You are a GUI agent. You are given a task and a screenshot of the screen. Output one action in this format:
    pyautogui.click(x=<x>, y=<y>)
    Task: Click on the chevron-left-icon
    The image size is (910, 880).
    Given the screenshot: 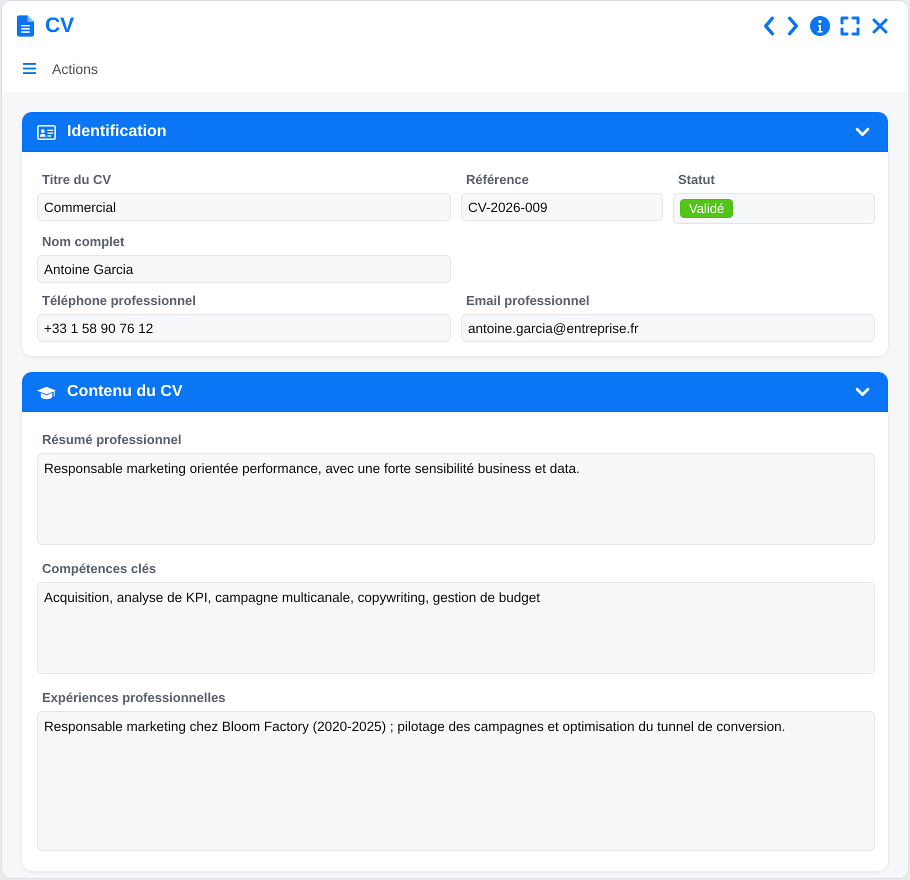 What is the action you would take?
    pyautogui.click(x=769, y=26)
    